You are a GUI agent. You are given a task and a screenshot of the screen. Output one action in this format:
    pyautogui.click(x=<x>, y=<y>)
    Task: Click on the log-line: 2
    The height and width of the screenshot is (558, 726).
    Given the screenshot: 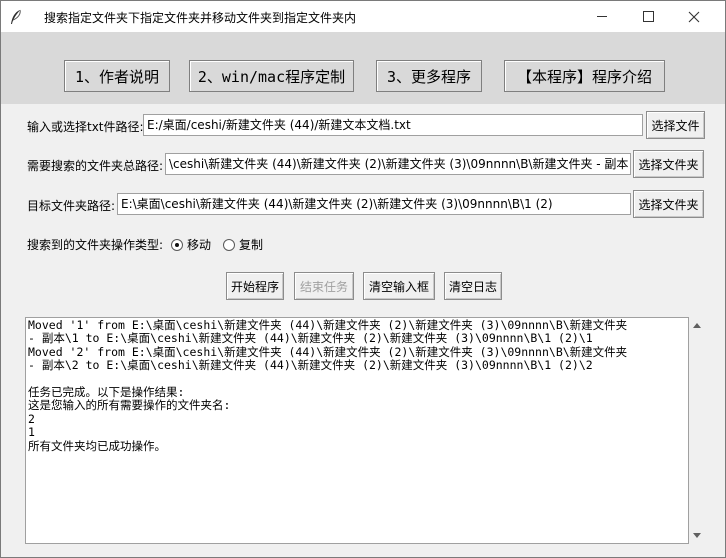 What is the action you would take?
    pyautogui.click(x=31, y=419)
    